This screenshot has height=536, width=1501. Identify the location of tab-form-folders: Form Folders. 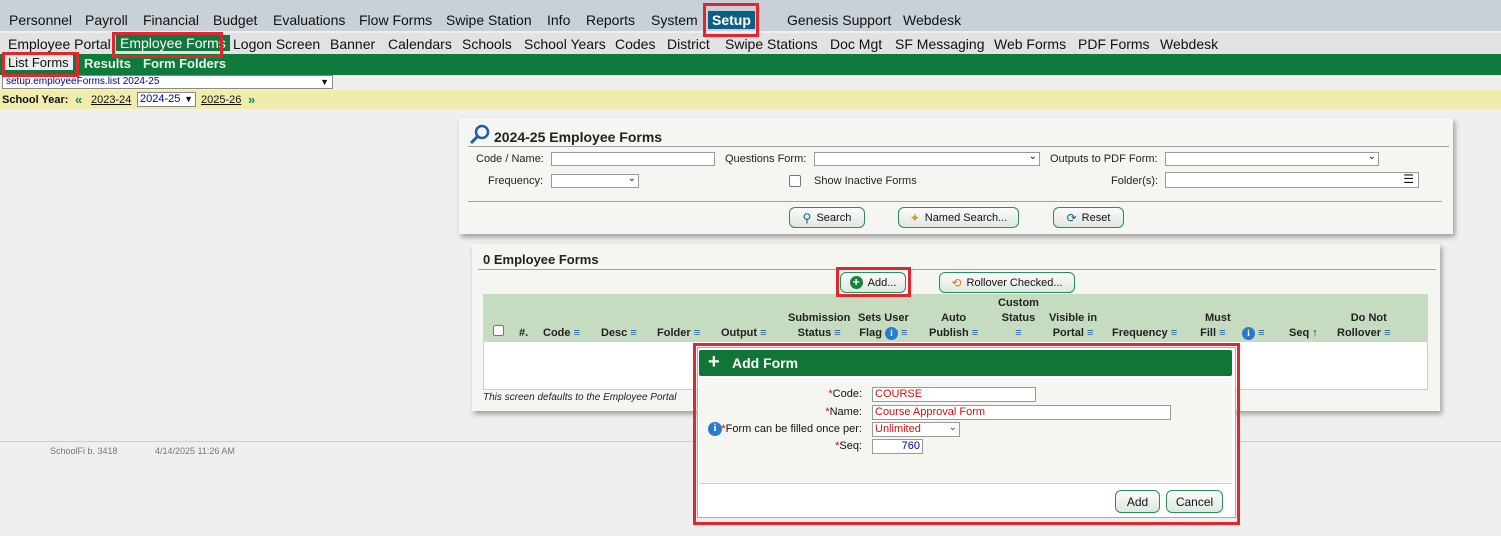
(184, 63).